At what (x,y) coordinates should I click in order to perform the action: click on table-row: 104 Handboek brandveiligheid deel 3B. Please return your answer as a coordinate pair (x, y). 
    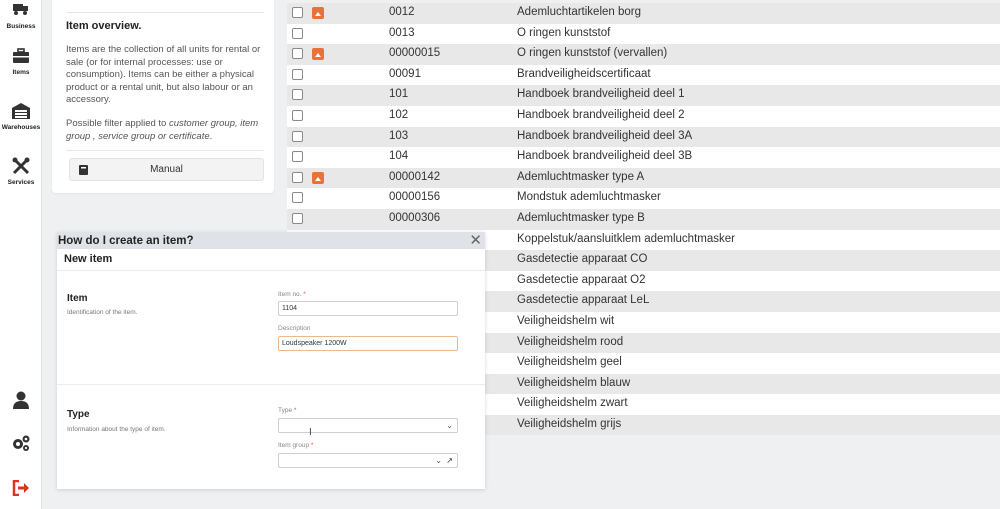
    Looking at the image, I should click on (643, 157).